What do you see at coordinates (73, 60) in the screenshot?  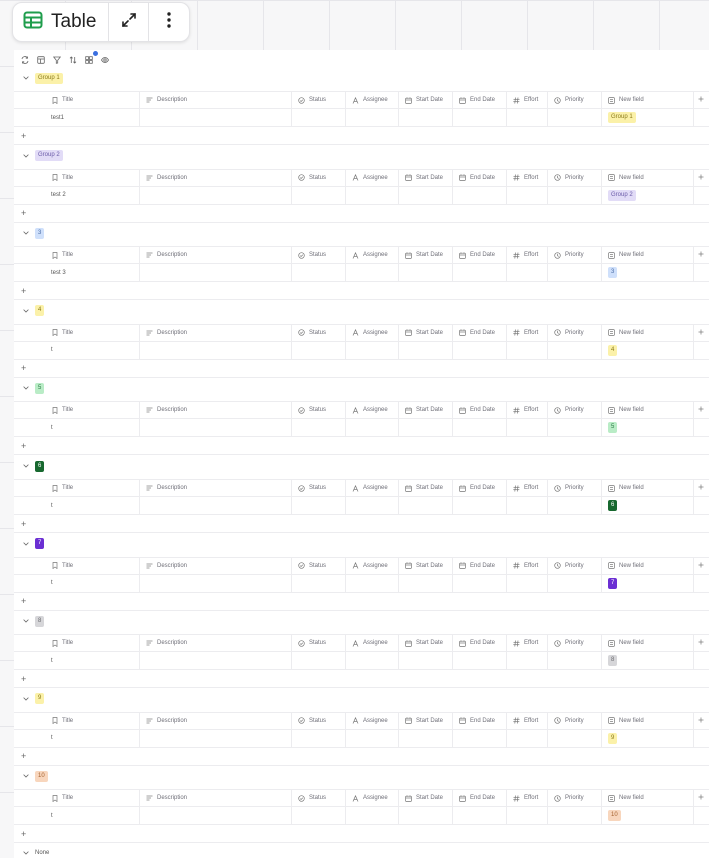 I see `sort-icon` at bounding box center [73, 60].